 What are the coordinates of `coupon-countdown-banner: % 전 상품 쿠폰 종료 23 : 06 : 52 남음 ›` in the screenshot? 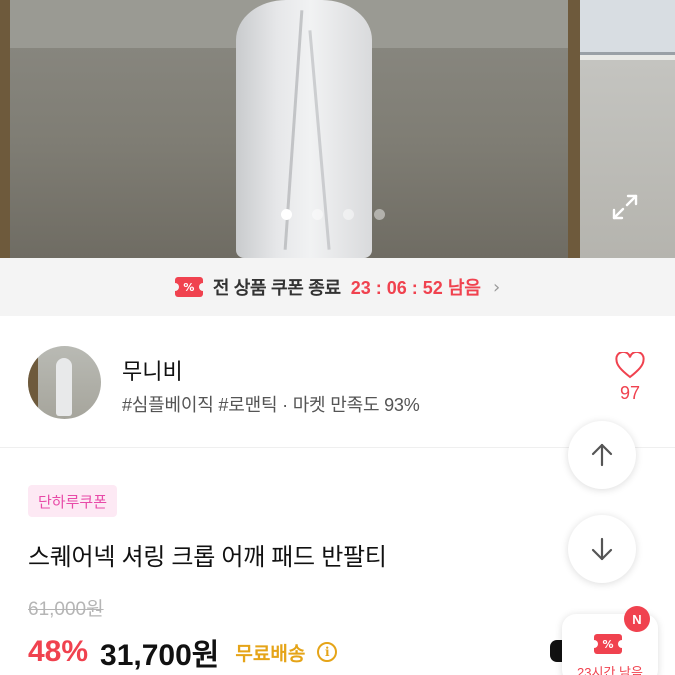 It's located at (337, 287).